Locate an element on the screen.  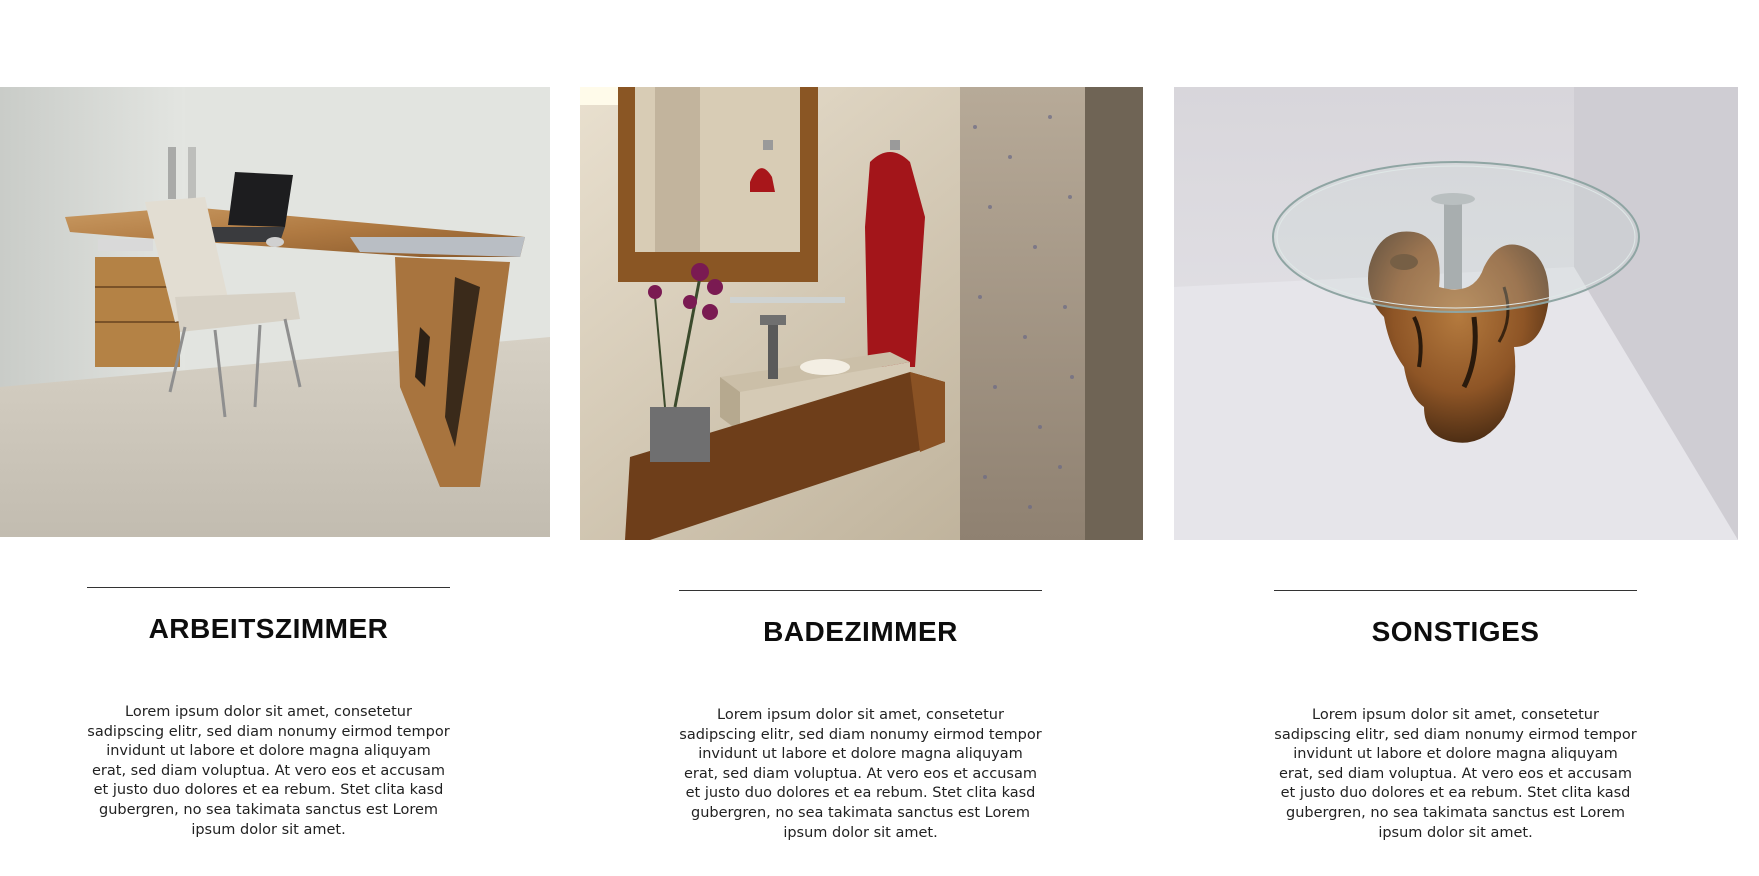
category-title: SONSTIGES is located at coordinates (1455, 632).